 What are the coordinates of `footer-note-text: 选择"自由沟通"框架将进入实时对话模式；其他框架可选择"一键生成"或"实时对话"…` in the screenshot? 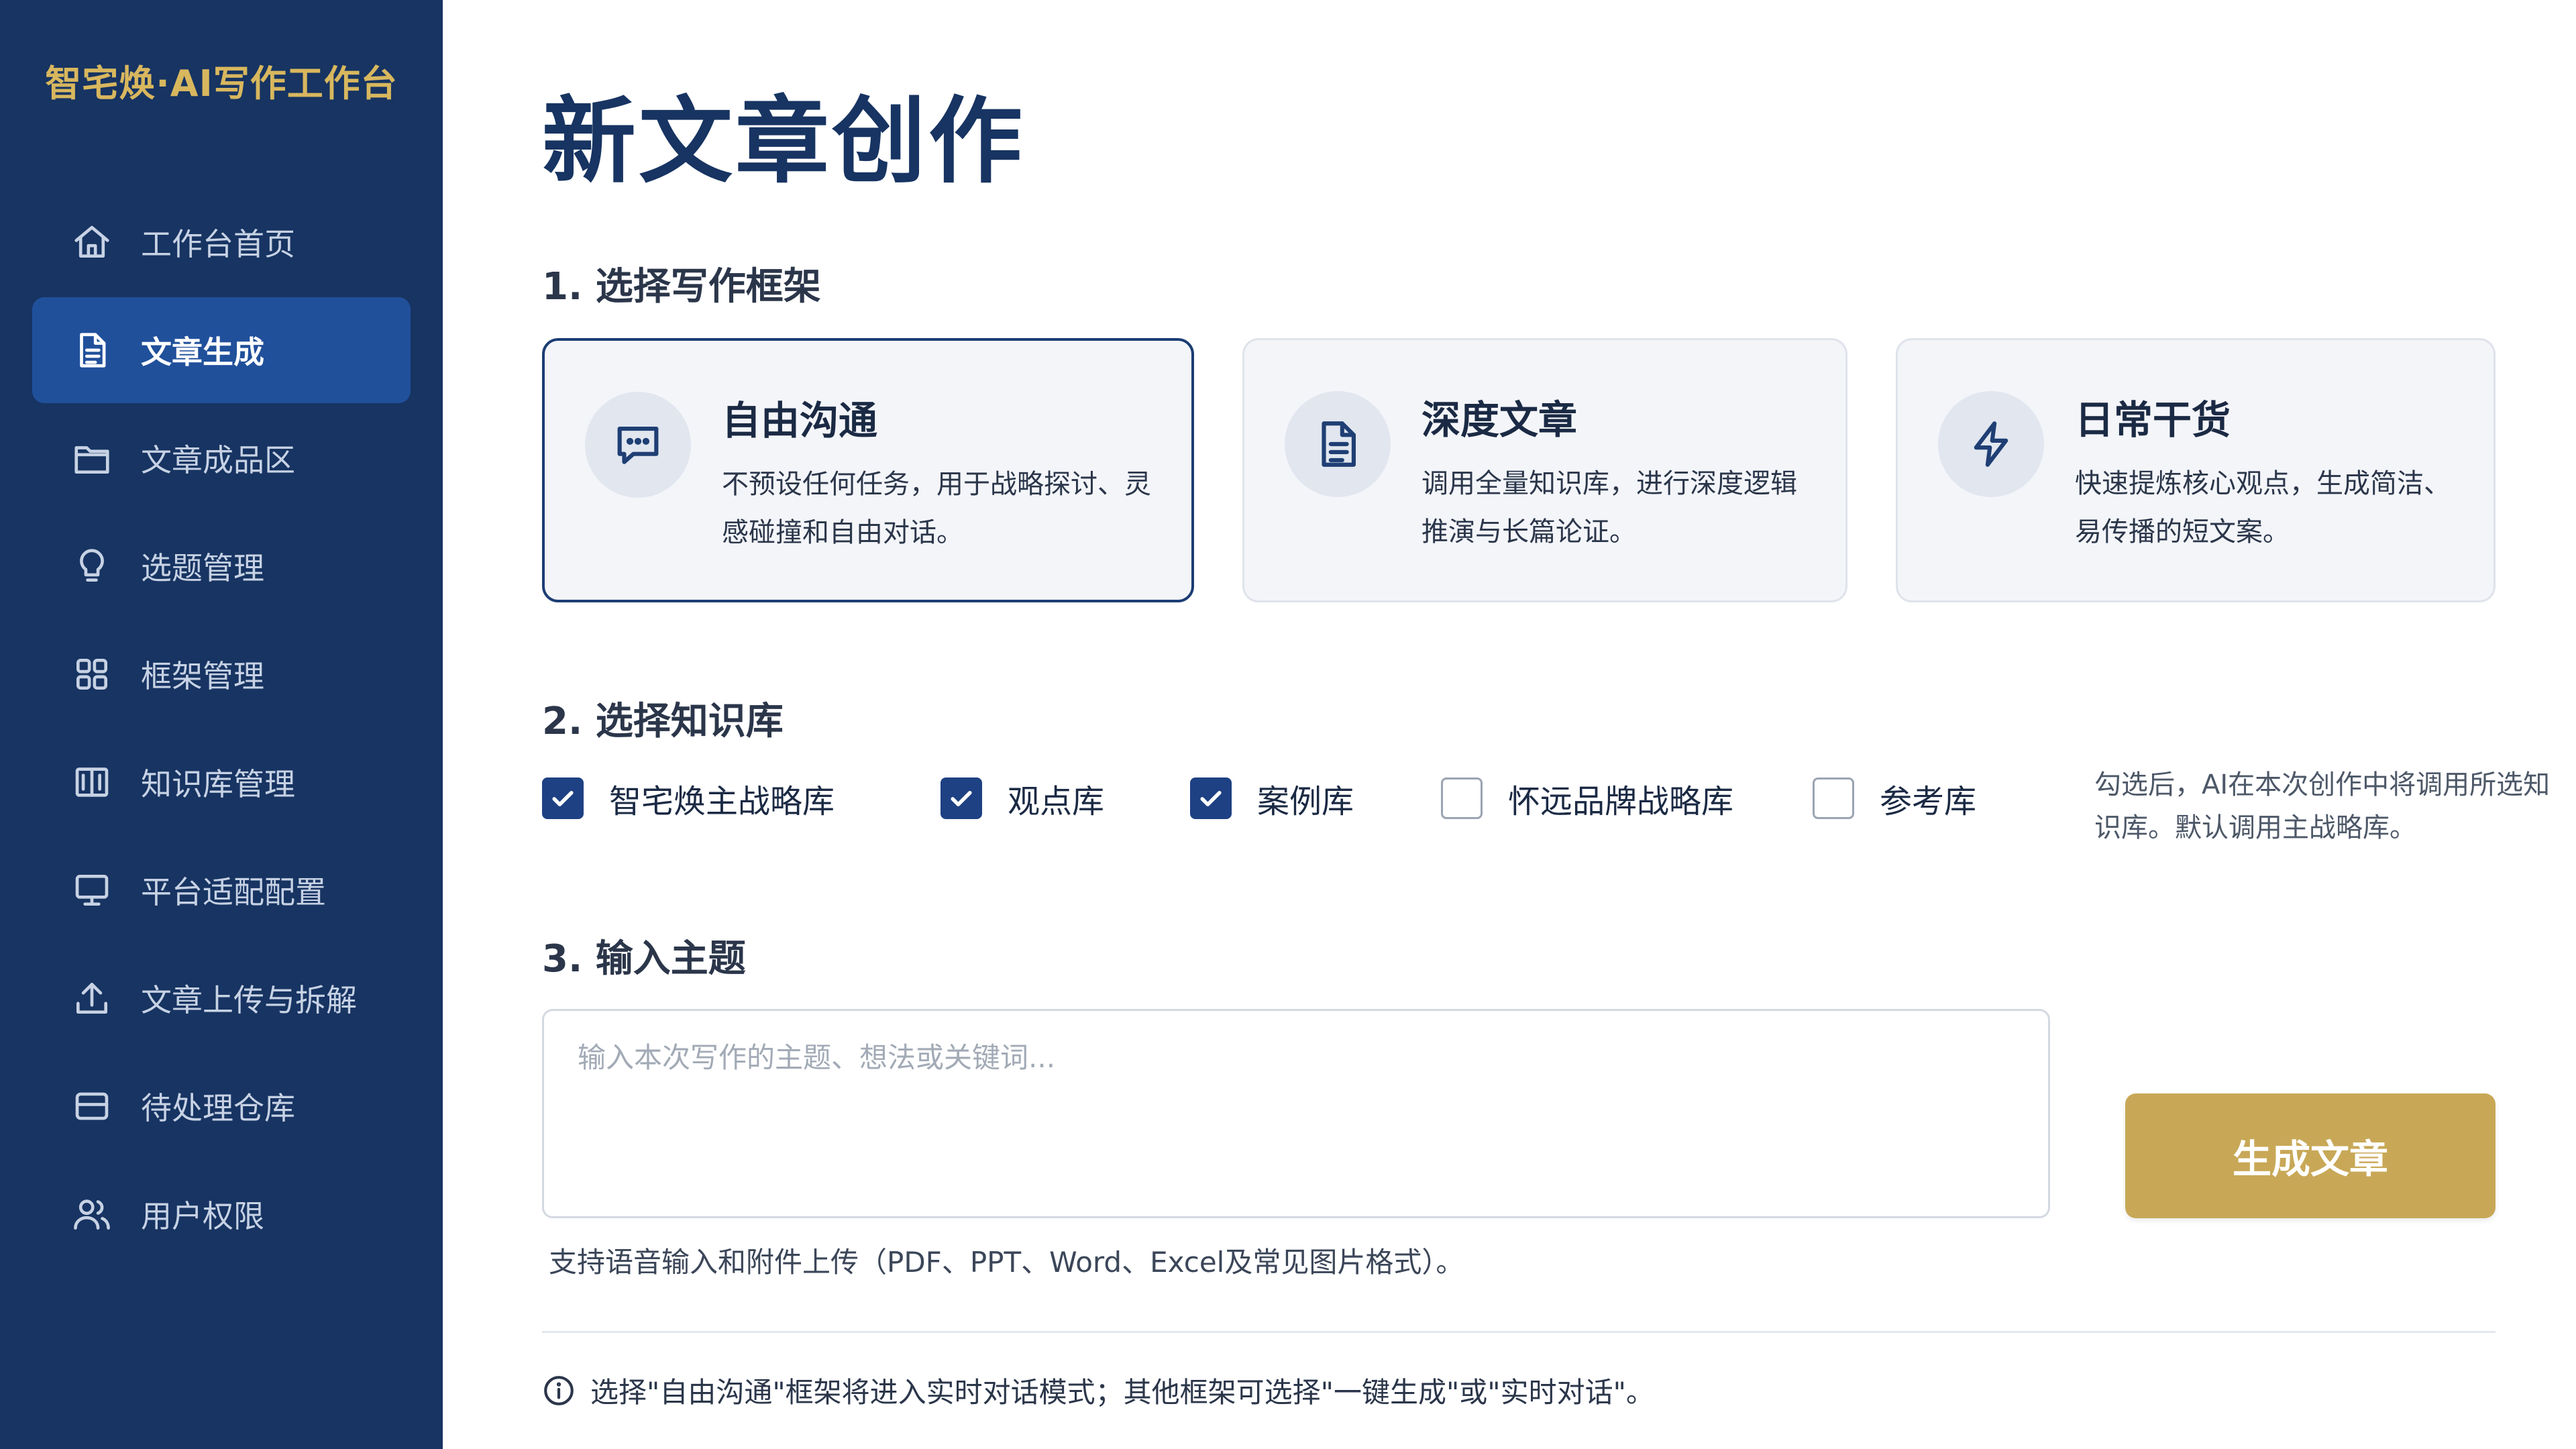 It's located at (1122, 1392).